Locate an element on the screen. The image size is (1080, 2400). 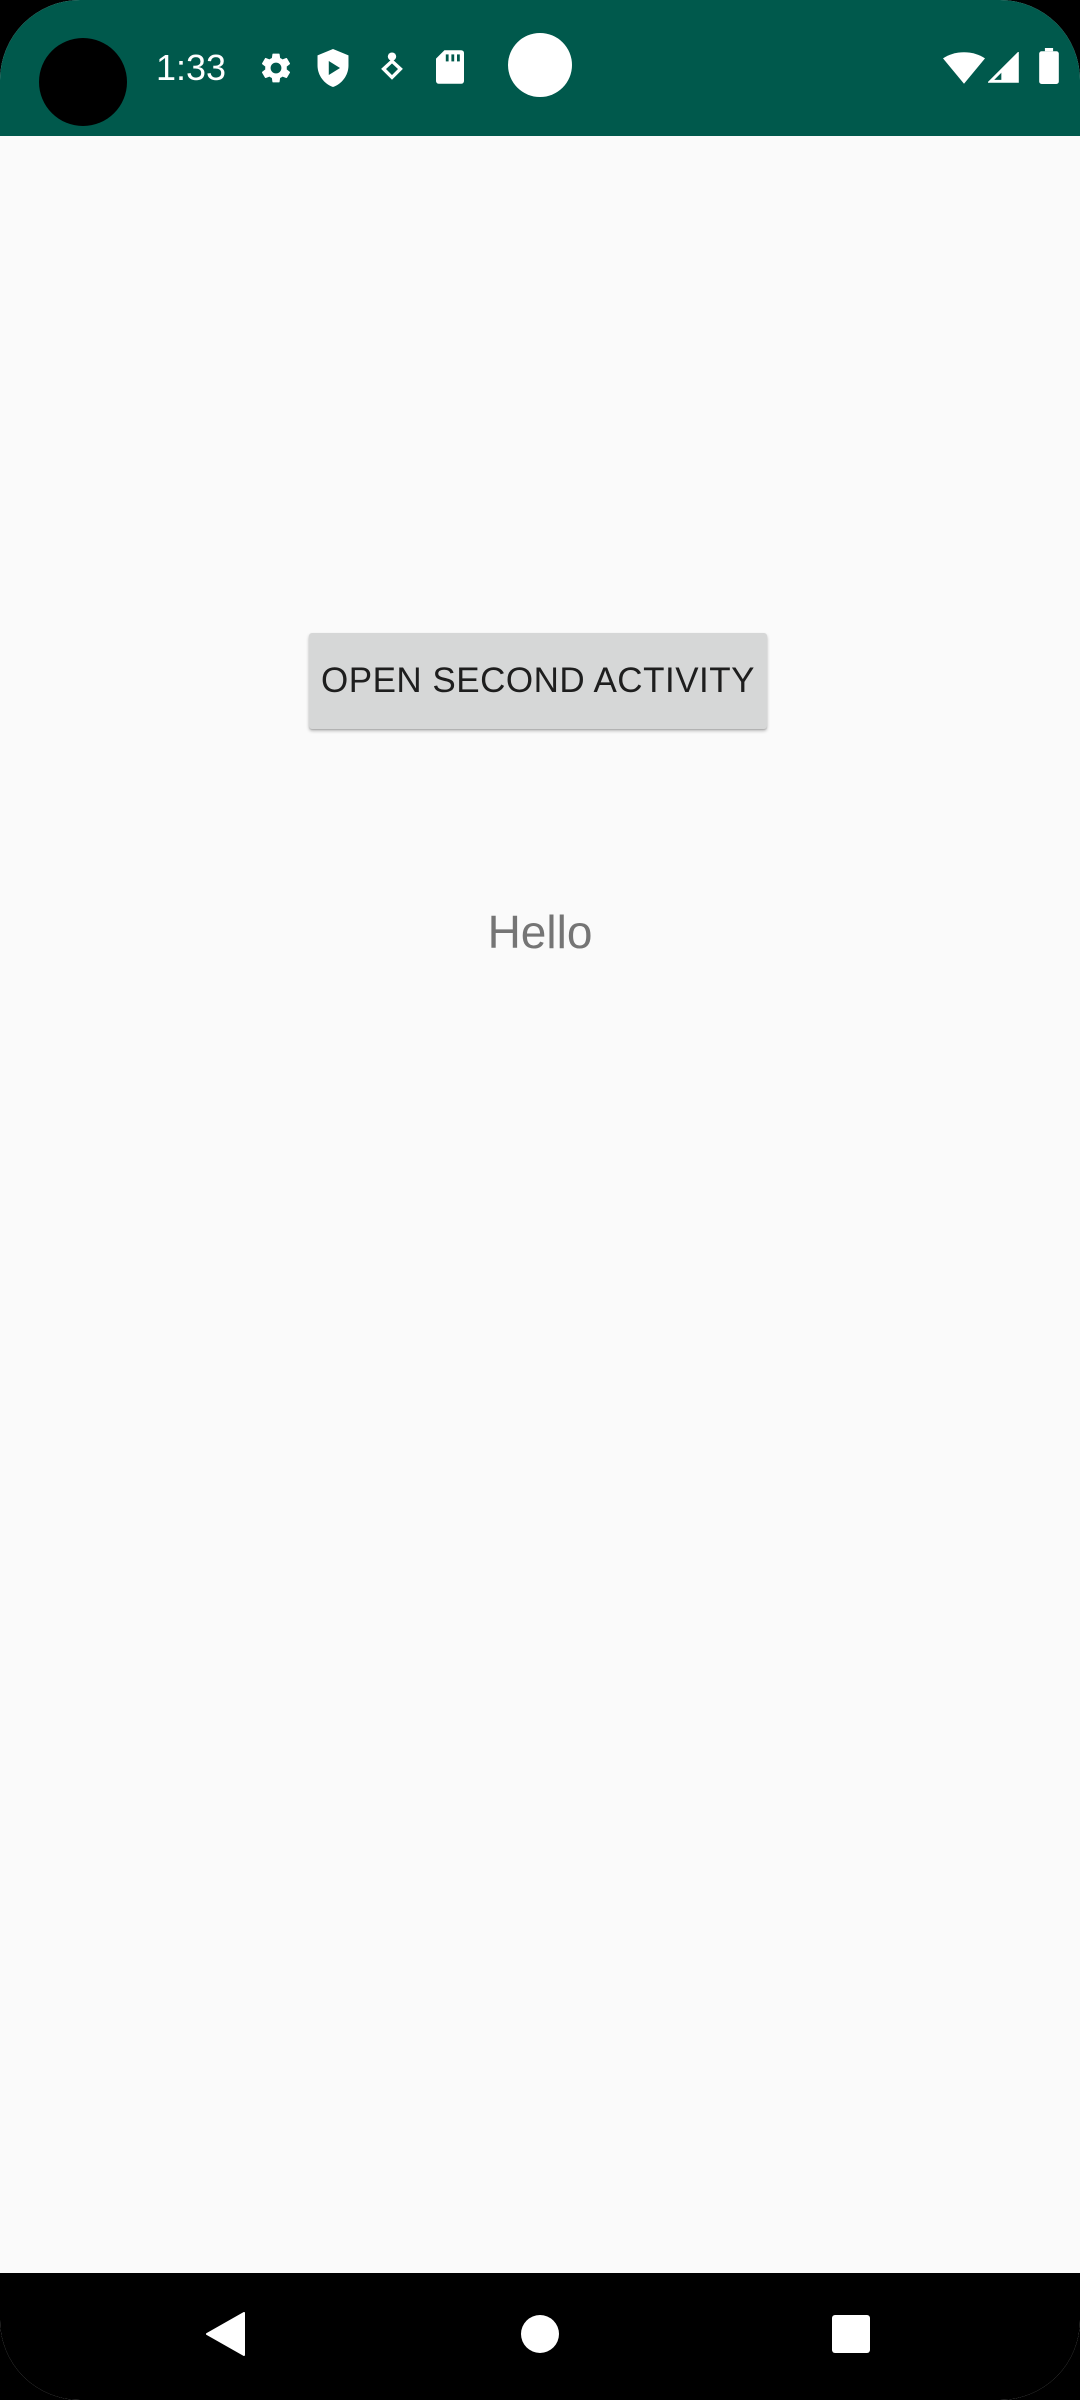
recents-icon is located at coordinates (851, 2336).